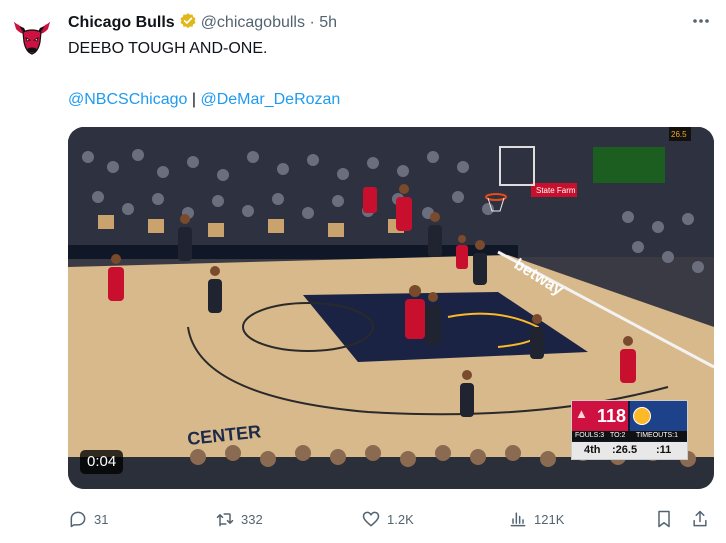 This screenshot has width=726, height=543. What do you see at coordinates (700, 518) in the screenshot?
I see `share-icon` at bounding box center [700, 518].